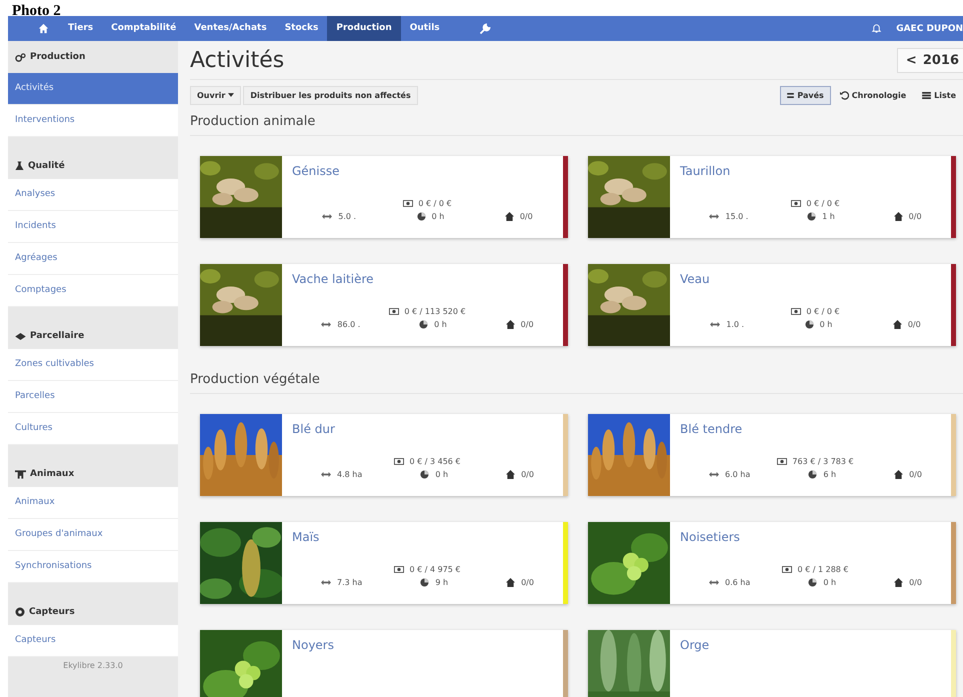 The height and width of the screenshot is (697, 963). Describe the element at coordinates (695, 653) in the screenshot. I see `activity-name: Orge` at that location.